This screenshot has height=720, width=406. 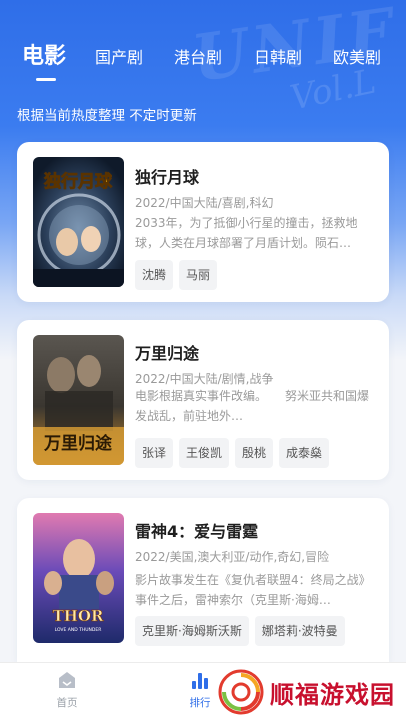 I want to click on tab-western-series: 欧美剧, so click(x=357, y=56).